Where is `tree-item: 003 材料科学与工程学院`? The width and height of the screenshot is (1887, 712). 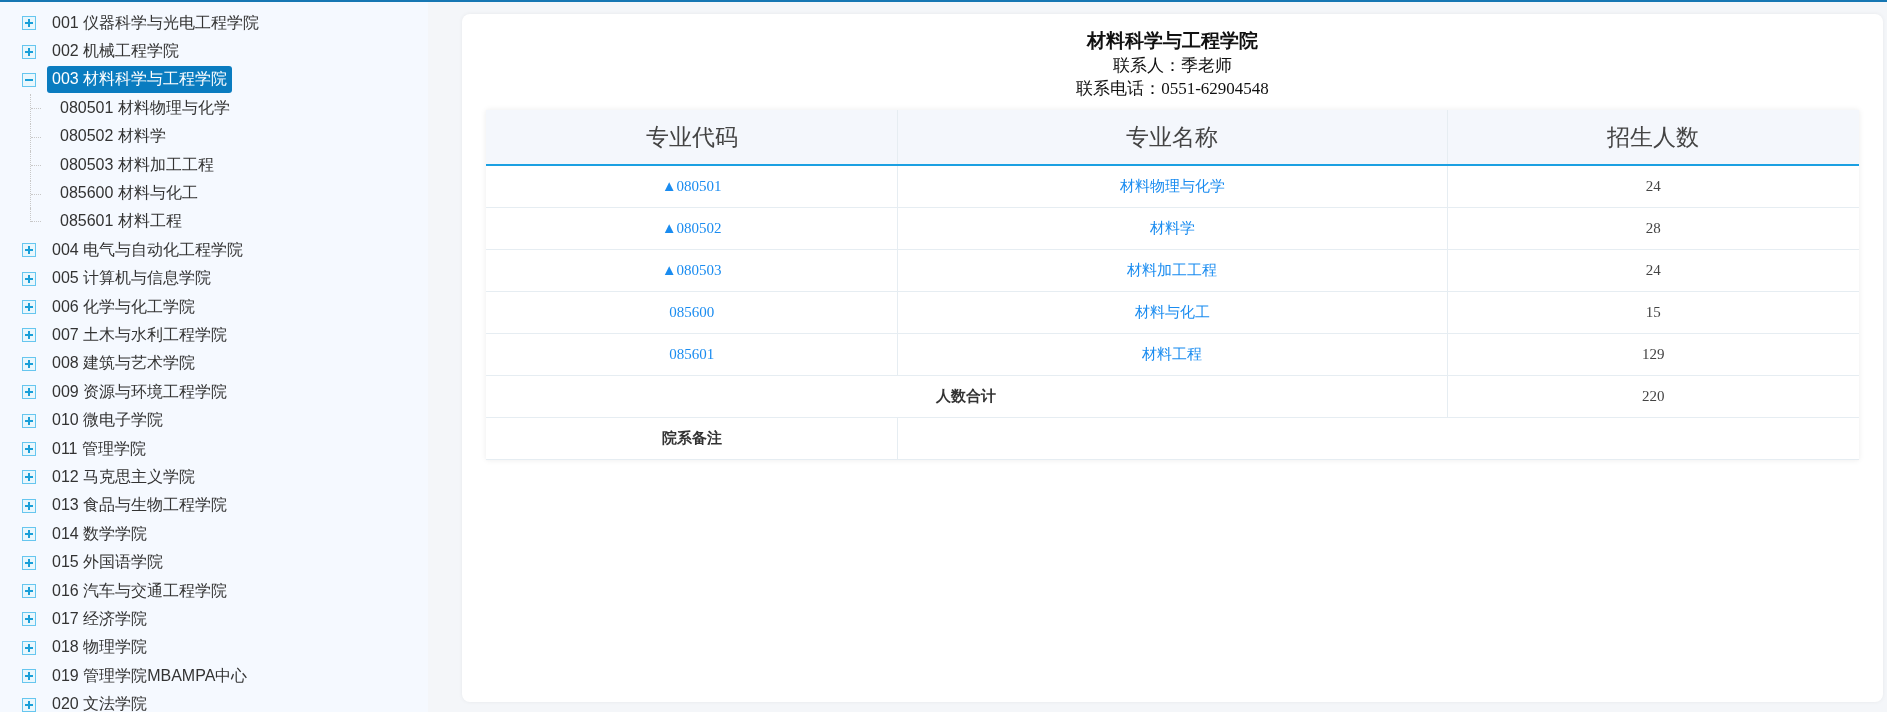 tree-item: 003 材料科学与工程学院 is located at coordinates (140, 80).